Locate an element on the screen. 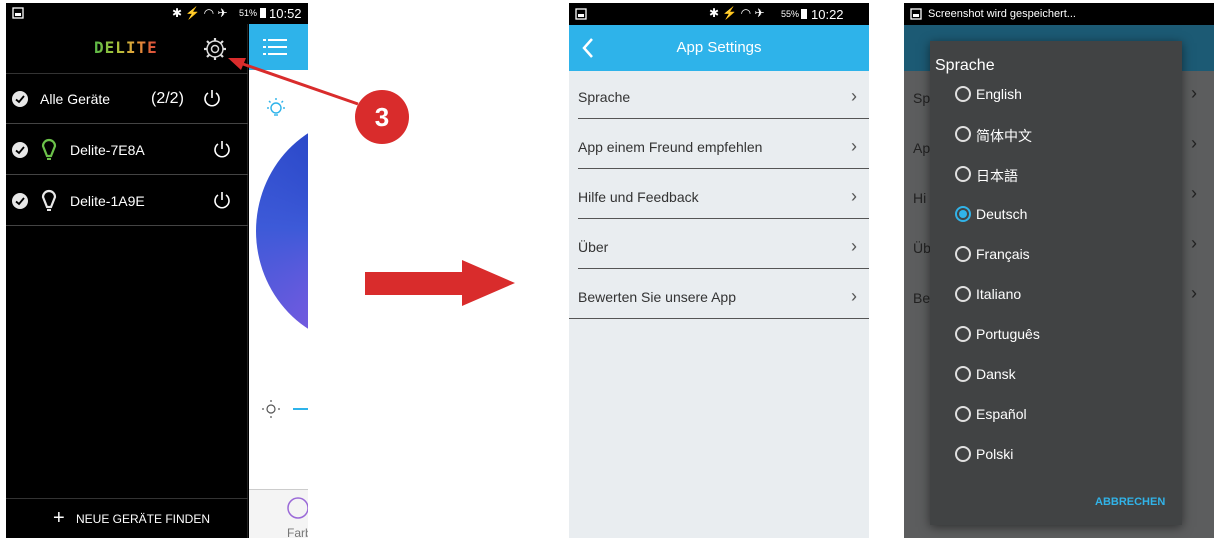 Image resolution: width=1214 pixels, height=538 pixels. option-label: Português is located at coordinates (1008, 334).